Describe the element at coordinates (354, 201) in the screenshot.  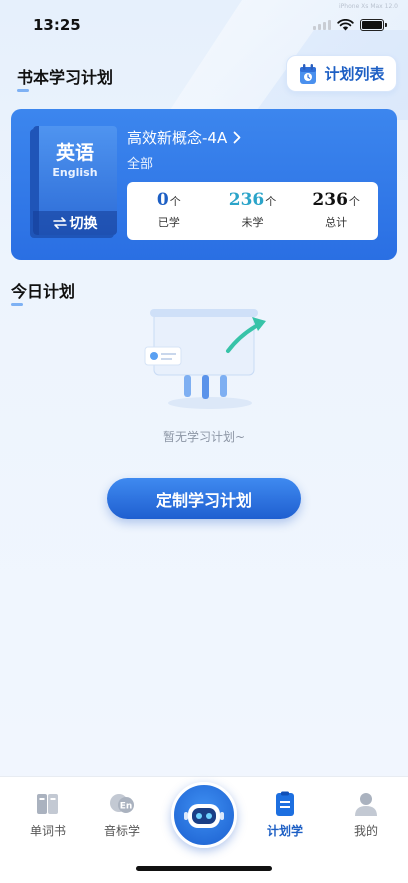
I see `stat-total-unit: 个` at that location.